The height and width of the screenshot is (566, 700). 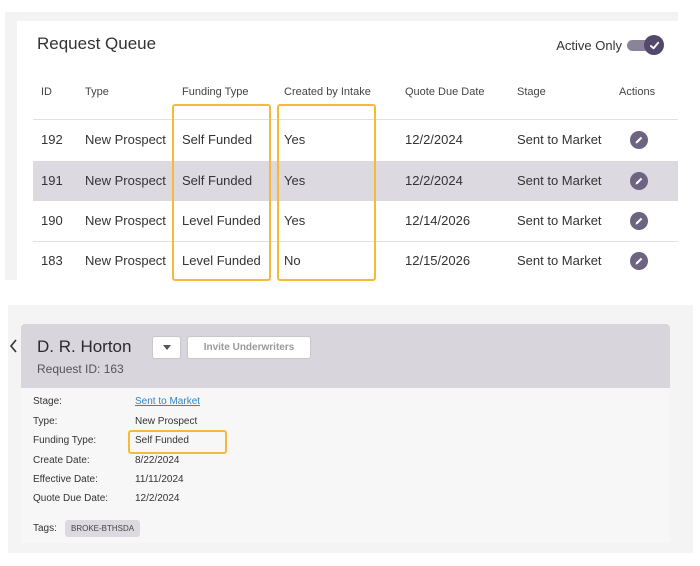 I want to click on cell-id: 183, so click(x=52, y=260).